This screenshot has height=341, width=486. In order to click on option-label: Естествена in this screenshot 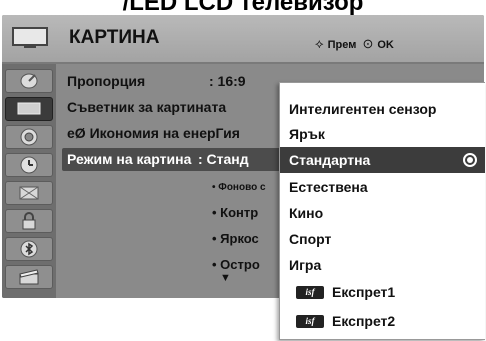, I will do `click(328, 187)`.